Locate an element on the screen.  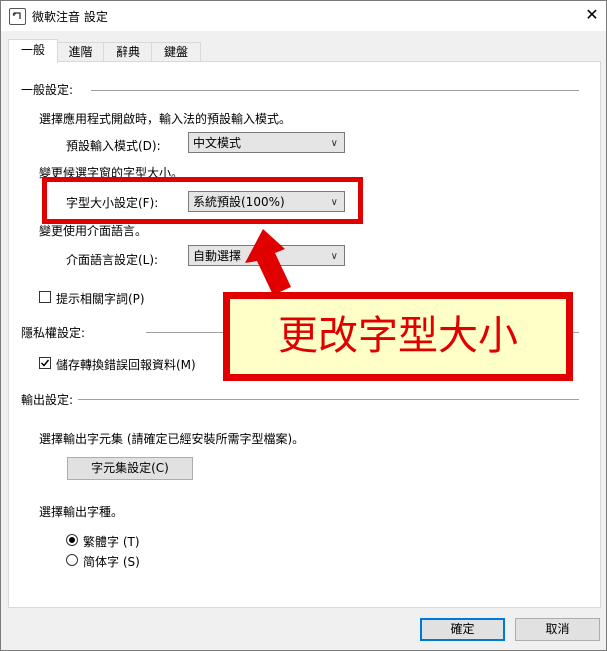
traditional-label: 繁體字 (T) is located at coordinates (111, 541).